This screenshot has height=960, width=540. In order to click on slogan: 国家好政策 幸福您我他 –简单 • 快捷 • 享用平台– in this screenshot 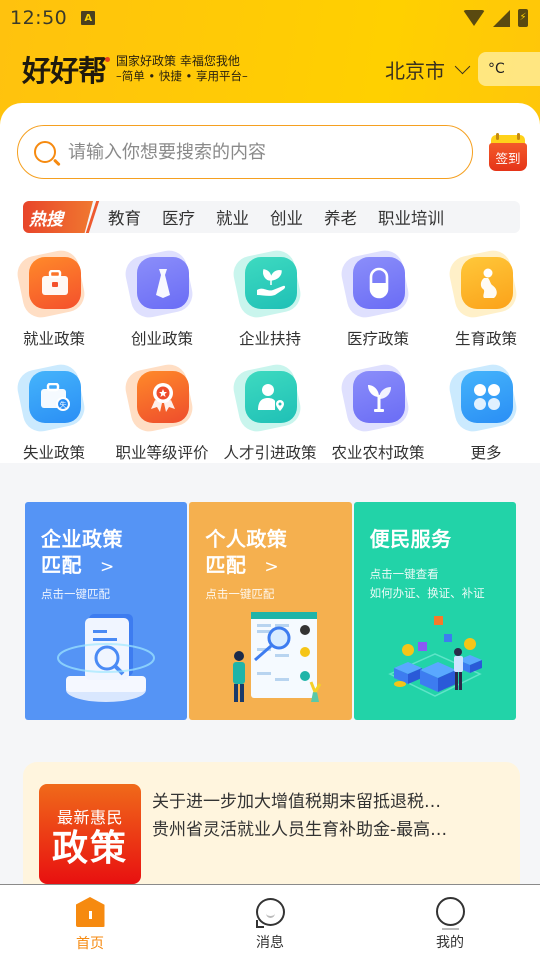, I will do `click(182, 69)`.